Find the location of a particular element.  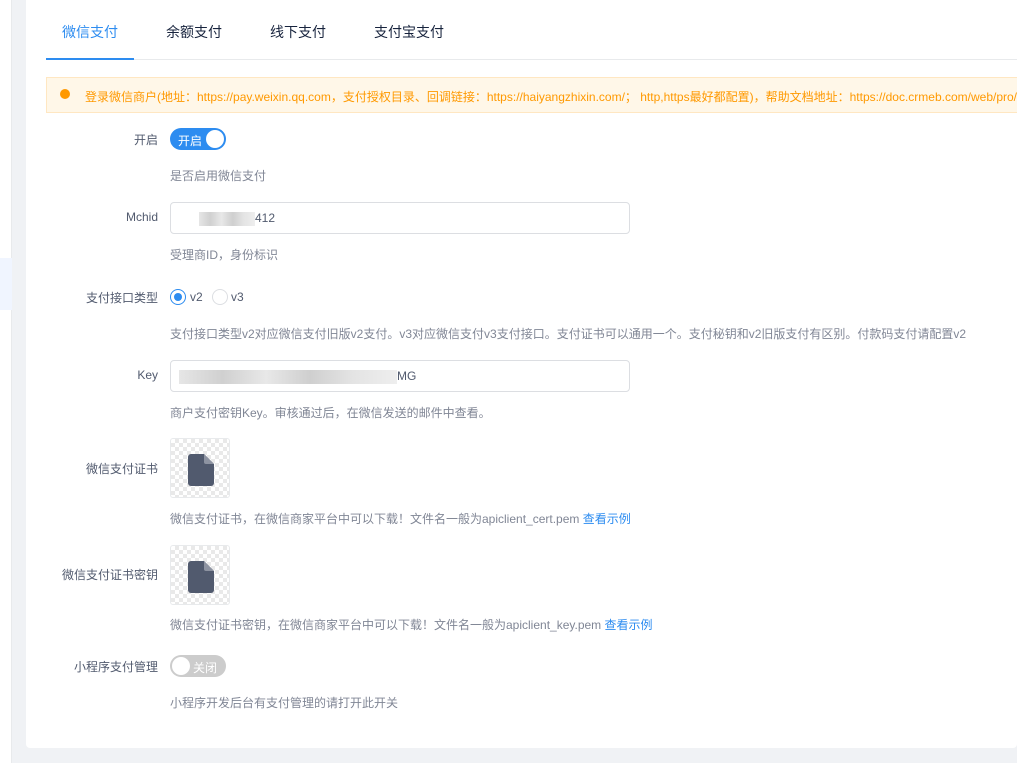

active-tab-indicator is located at coordinates (90, 59).